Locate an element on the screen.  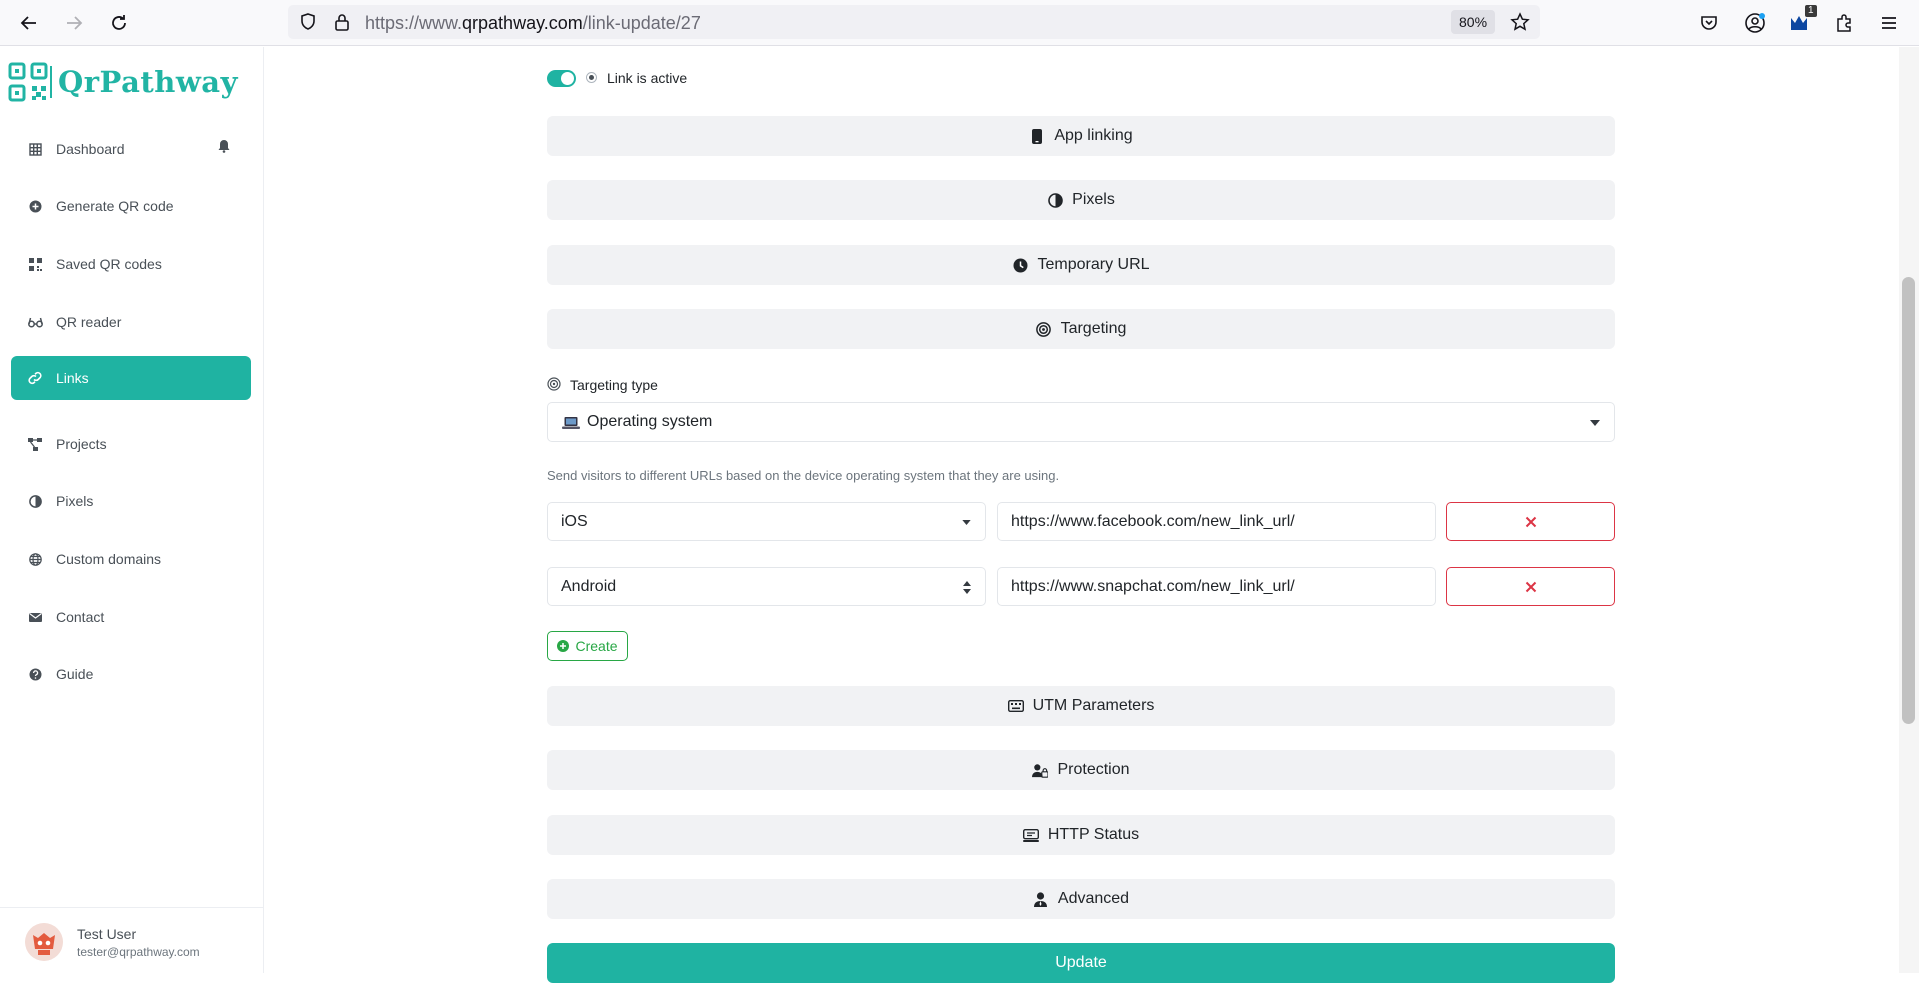
os-select-value: Android is located at coordinates (589, 586).